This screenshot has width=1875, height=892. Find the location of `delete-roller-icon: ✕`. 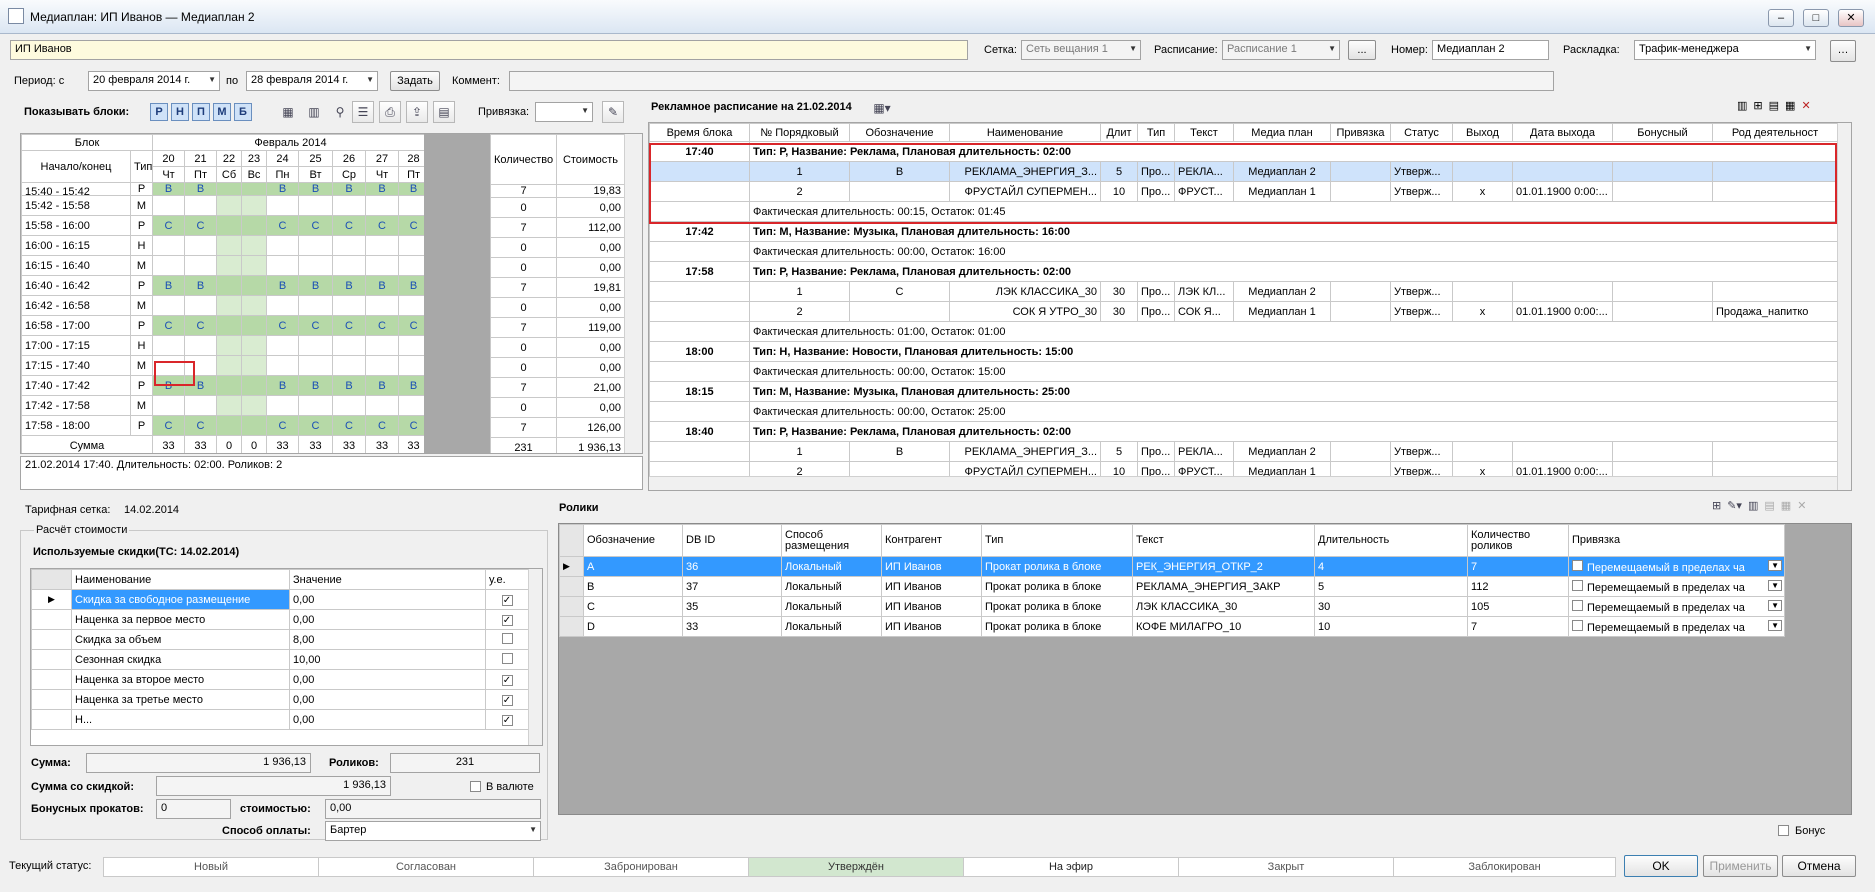

delete-roller-icon: ✕ is located at coordinates (1801, 505).